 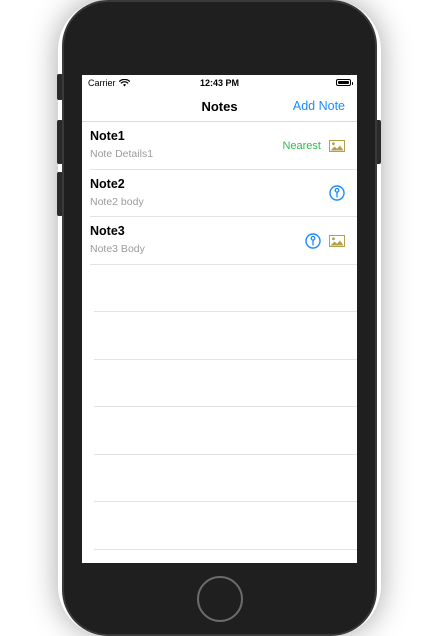 I want to click on row-accessories: Nearest, so click(x=313, y=146).